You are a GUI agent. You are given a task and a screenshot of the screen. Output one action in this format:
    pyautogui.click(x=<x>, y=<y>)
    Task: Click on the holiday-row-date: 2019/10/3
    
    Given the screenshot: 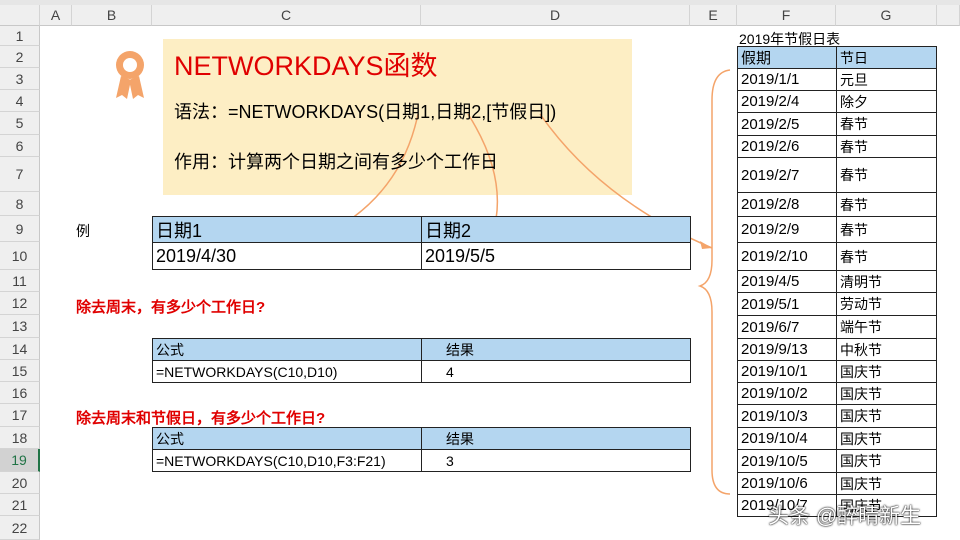 What is the action you would take?
    pyautogui.click(x=787, y=416)
    